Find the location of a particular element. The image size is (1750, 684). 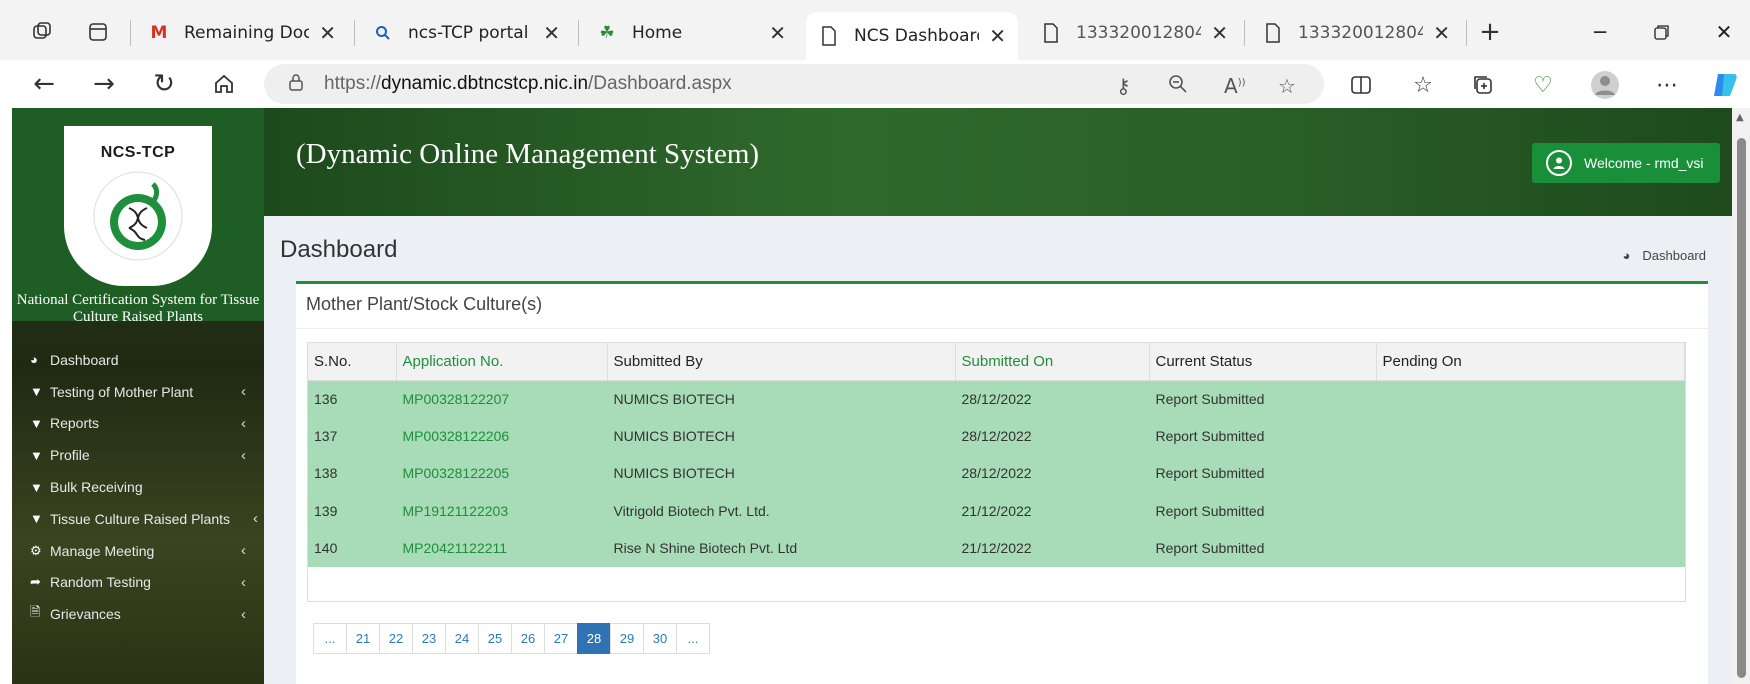

tab-actions-icon is located at coordinates (98, 32).